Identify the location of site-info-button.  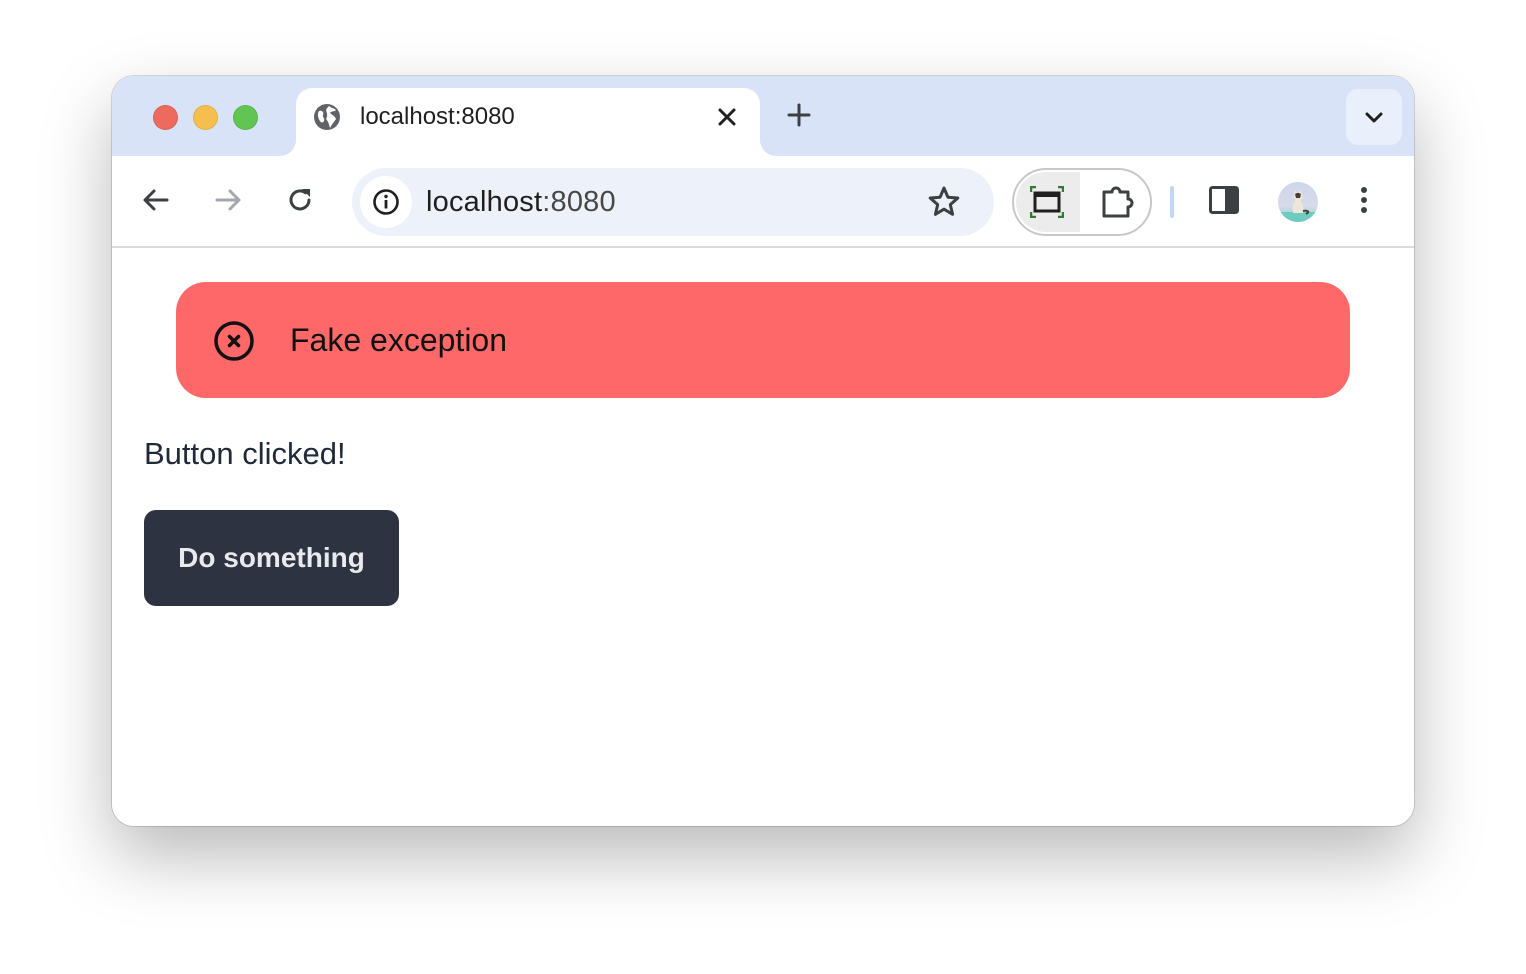
(386, 202).